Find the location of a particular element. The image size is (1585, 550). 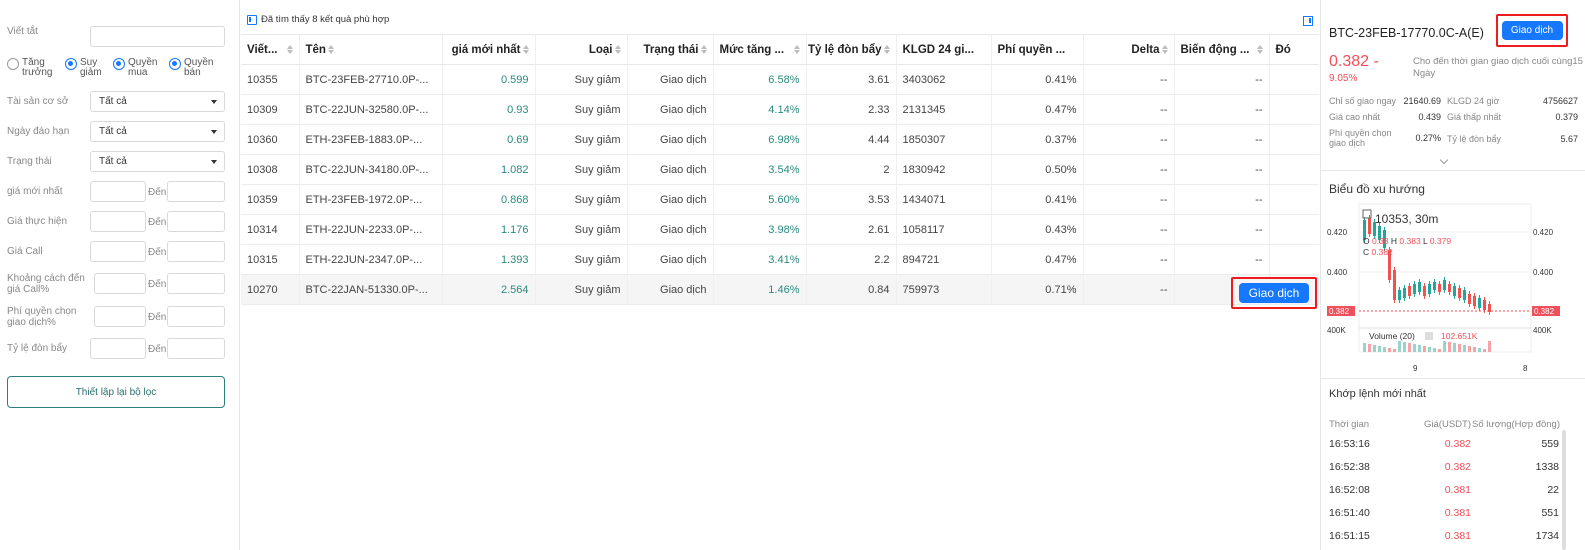

radio-growth-dot is located at coordinates (13, 64).